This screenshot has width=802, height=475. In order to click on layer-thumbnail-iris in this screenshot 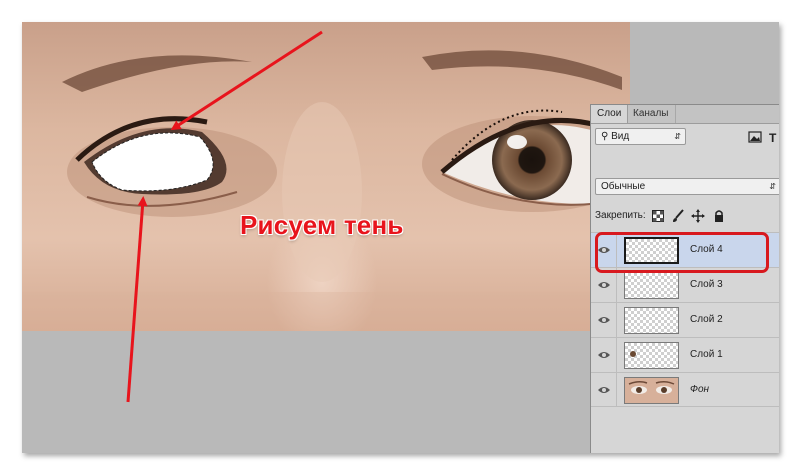, I will do `click(633, 354)`.